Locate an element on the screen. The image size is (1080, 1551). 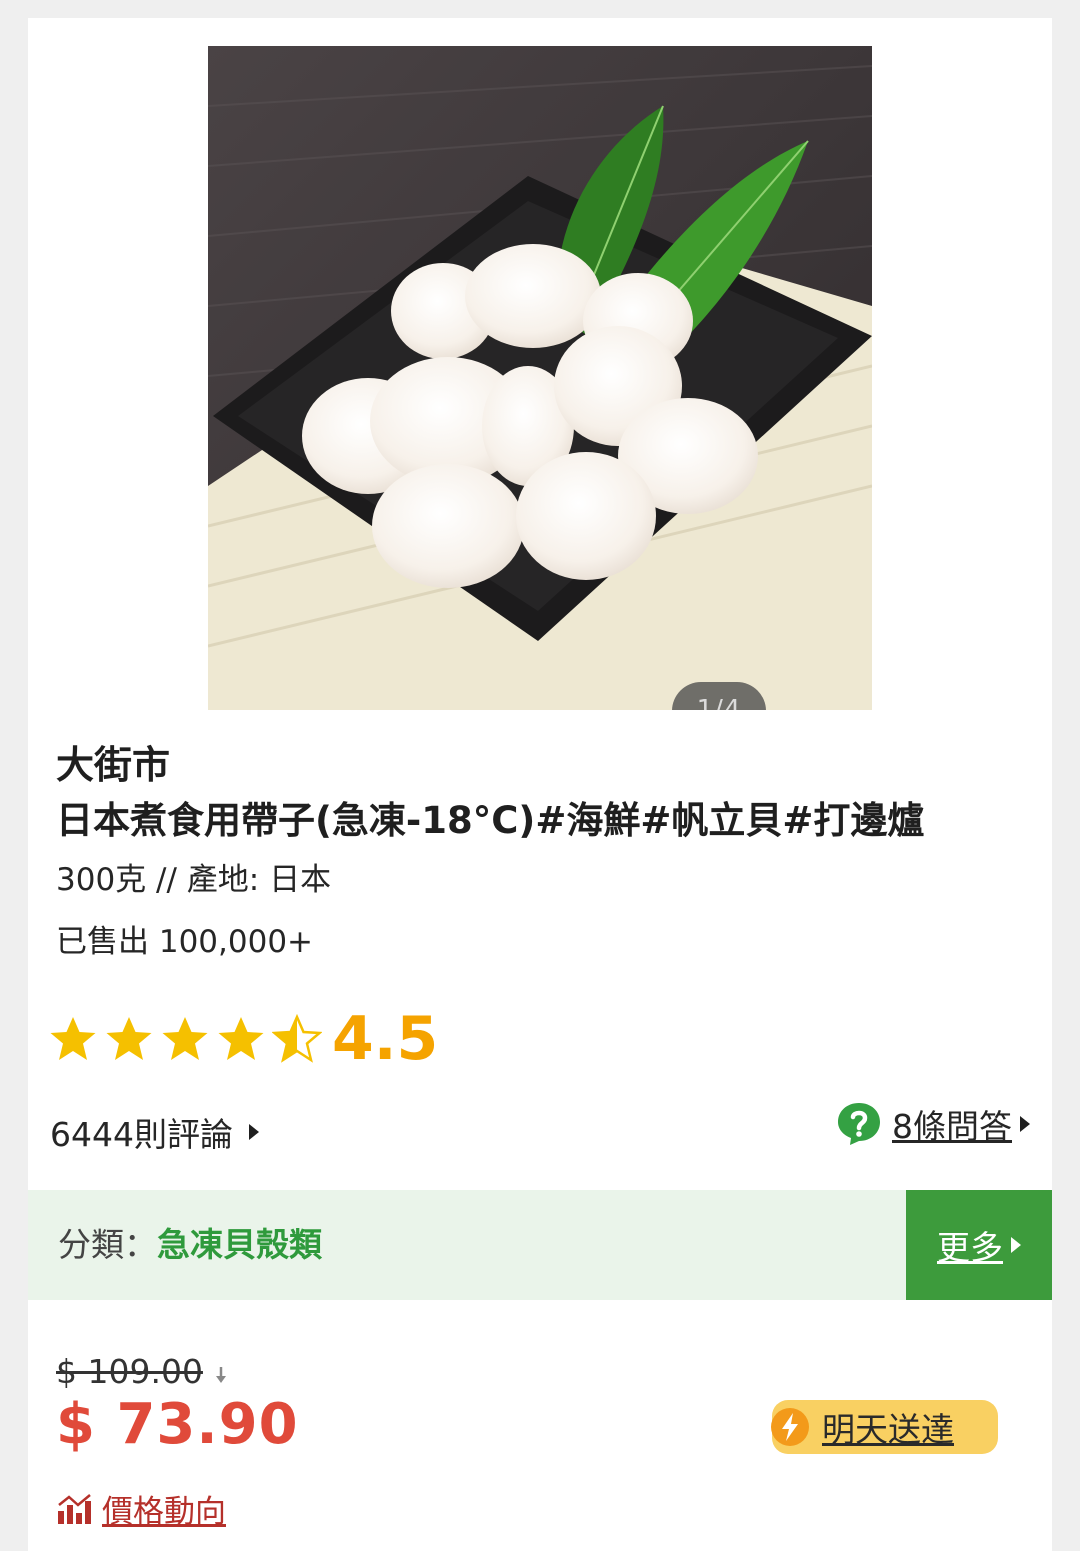
brand-name: 大街市 is located at coordinates (113, 765).